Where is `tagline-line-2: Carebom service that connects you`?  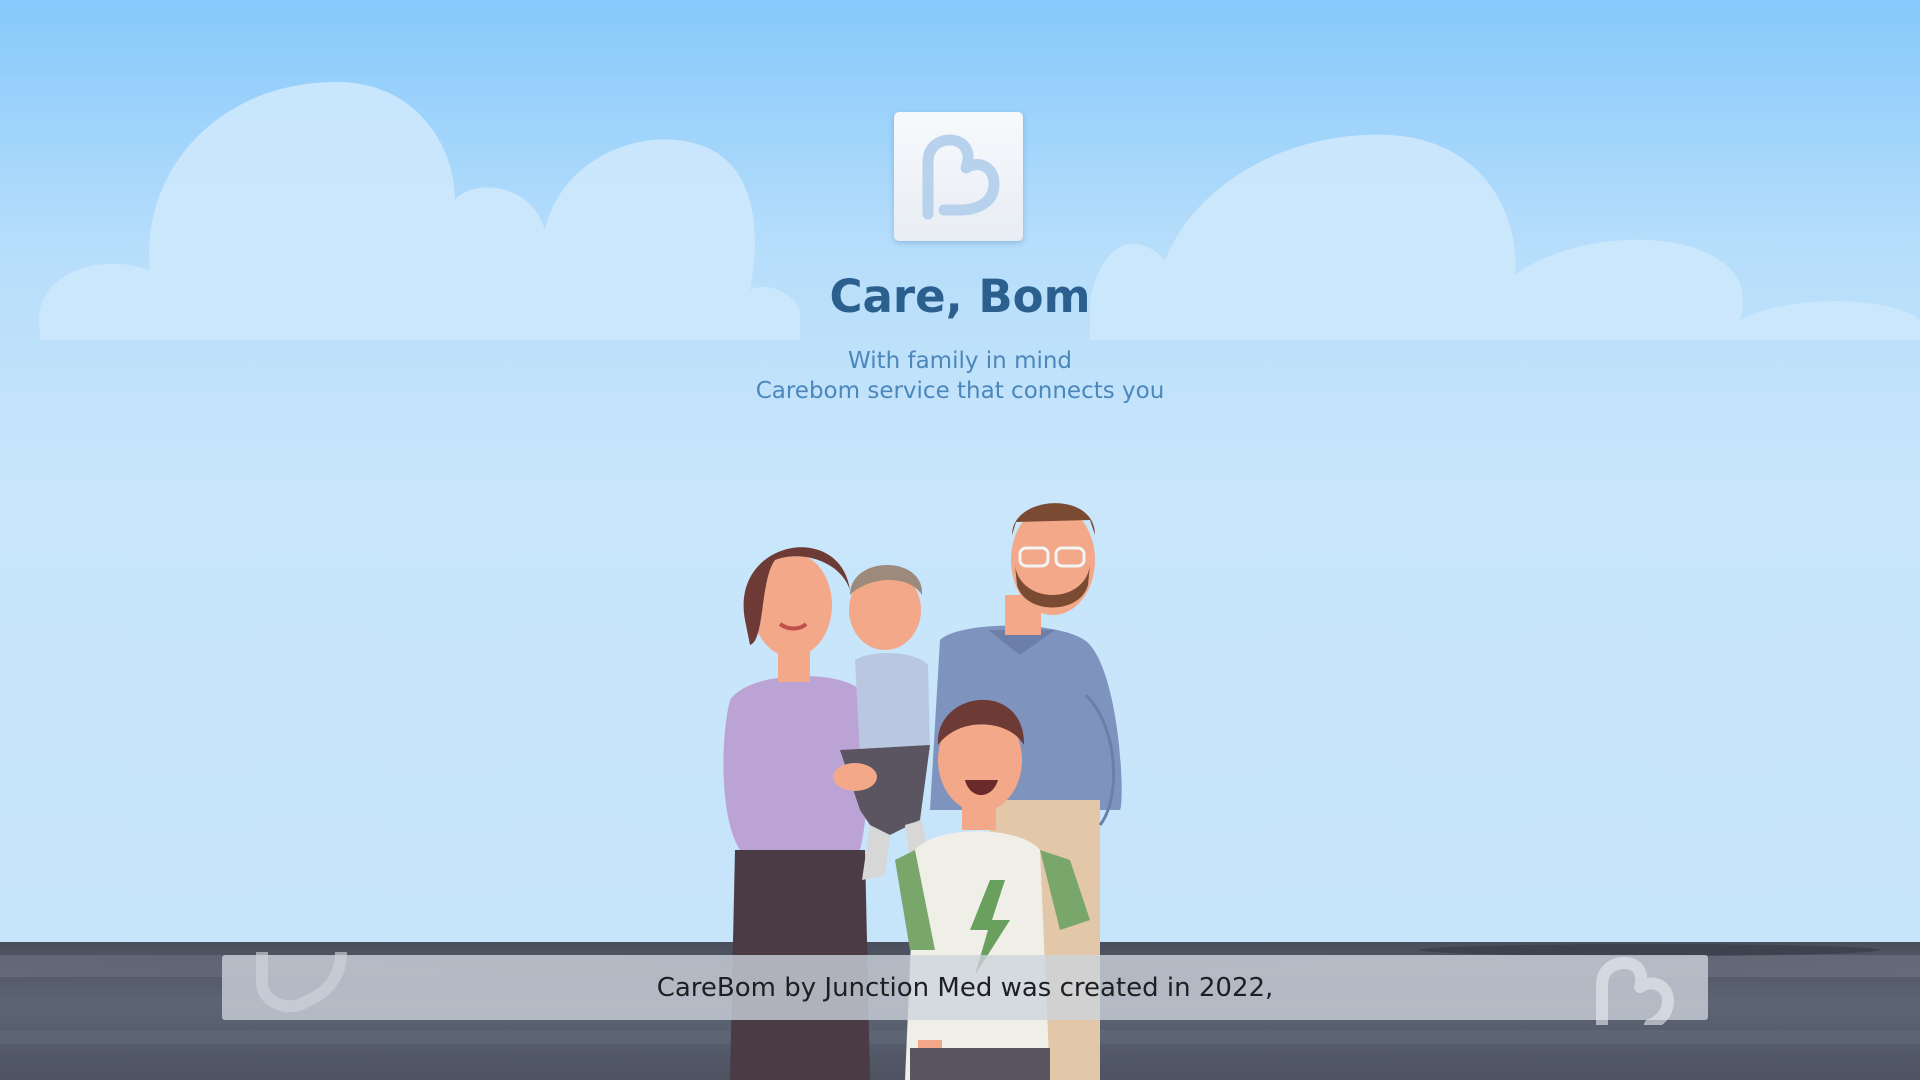
tagline-line-2: Carebom service that connects you is located at coordinates (960, 391).